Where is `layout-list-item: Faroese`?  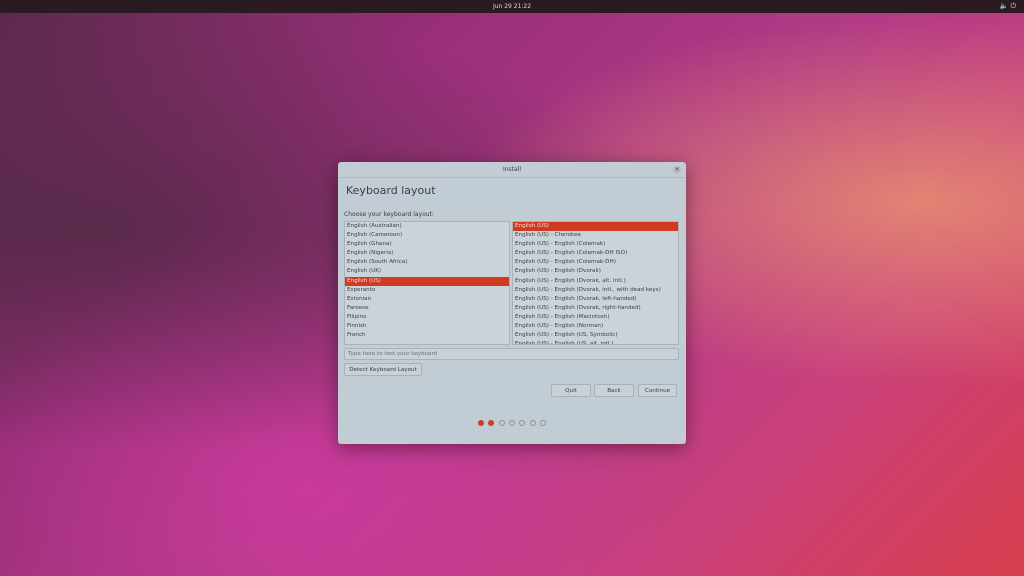 layout-list-item: Faroese is located at coordinates (427, 308).